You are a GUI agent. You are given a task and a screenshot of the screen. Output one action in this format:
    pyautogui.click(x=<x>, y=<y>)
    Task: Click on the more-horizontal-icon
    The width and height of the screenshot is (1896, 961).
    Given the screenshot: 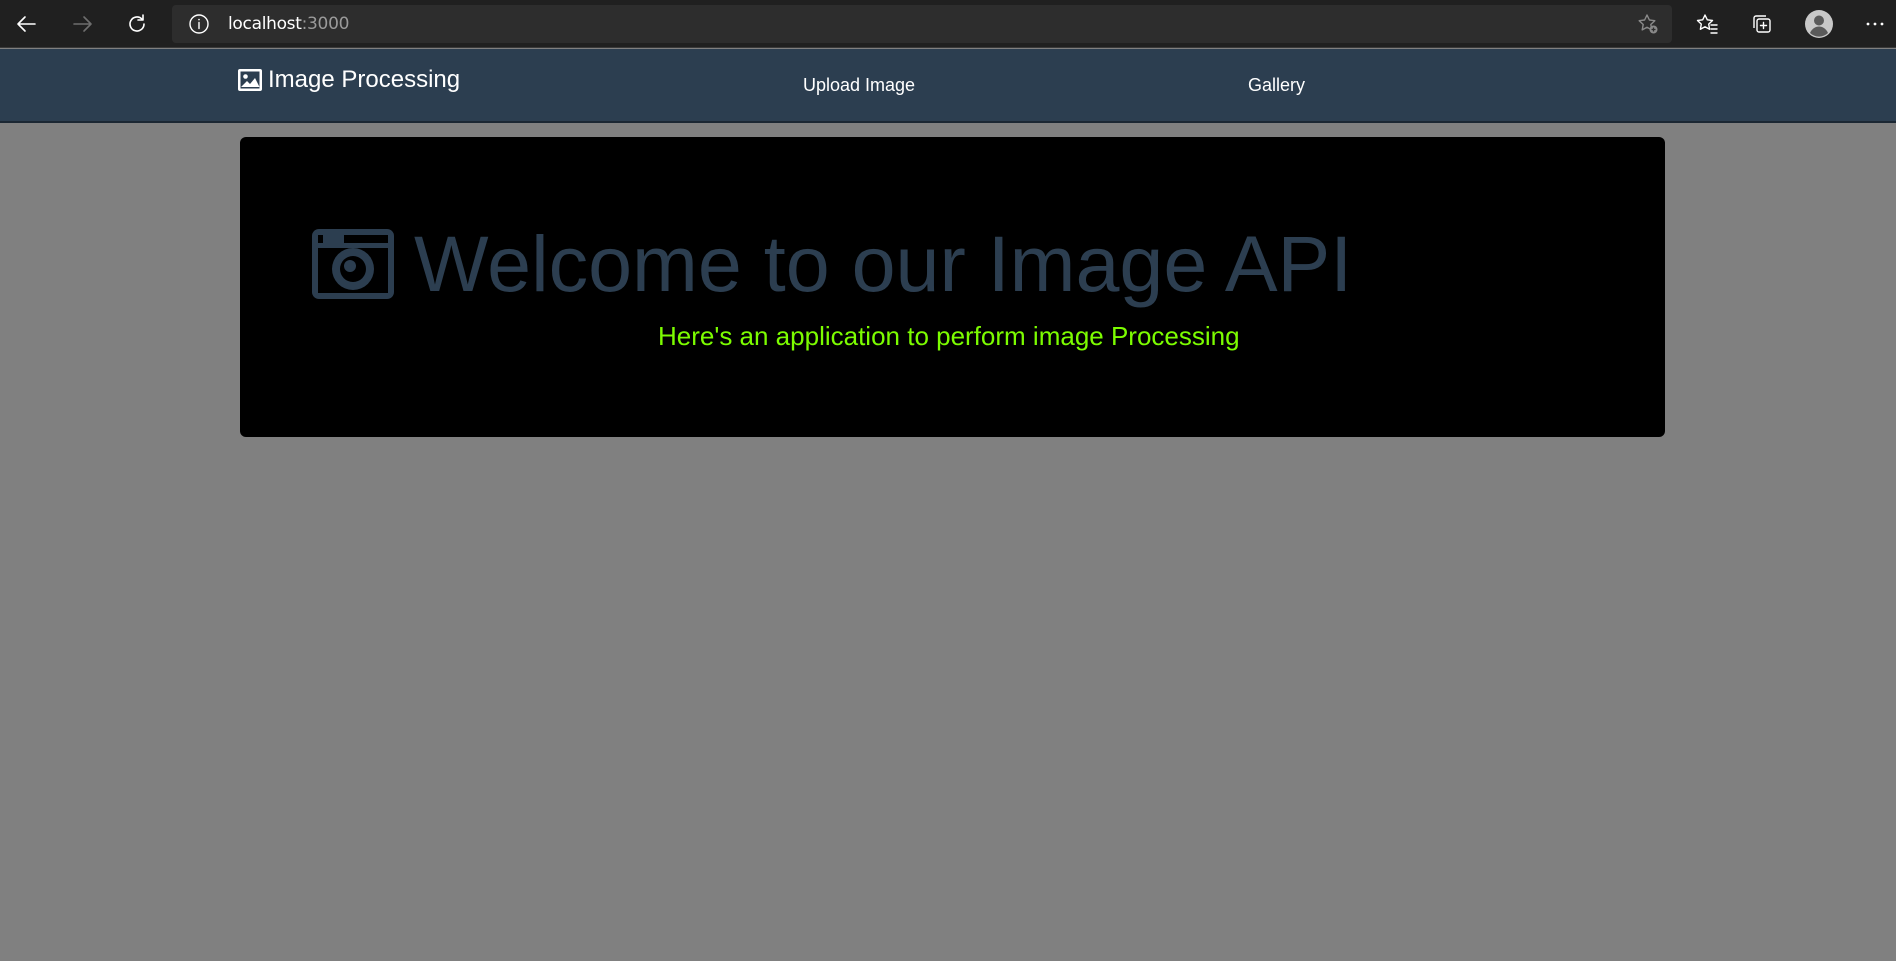 What is the action you would take?
    pyautogui.click(x=1875, y=24)
    